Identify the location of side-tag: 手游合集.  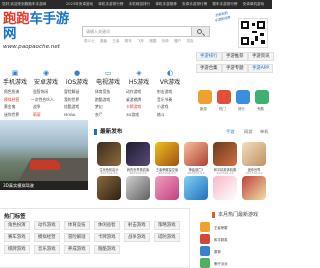
(209, 68).